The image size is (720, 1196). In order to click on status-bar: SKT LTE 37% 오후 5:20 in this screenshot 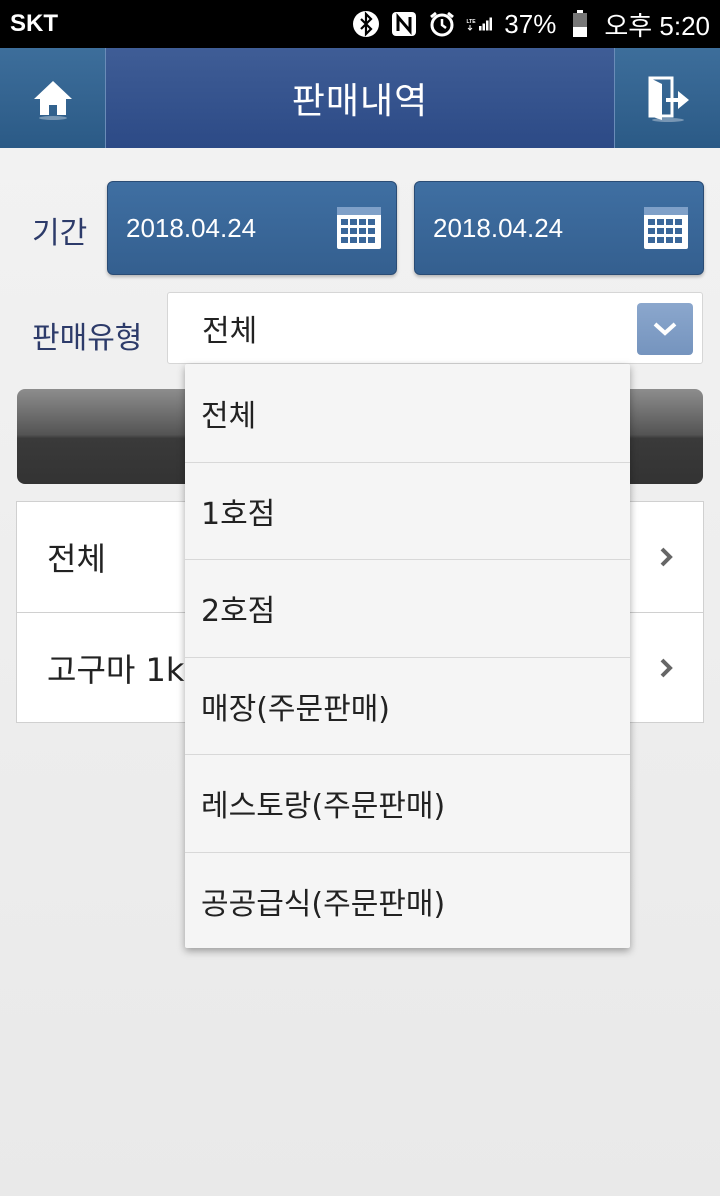, I will do `click(360, 24)`.